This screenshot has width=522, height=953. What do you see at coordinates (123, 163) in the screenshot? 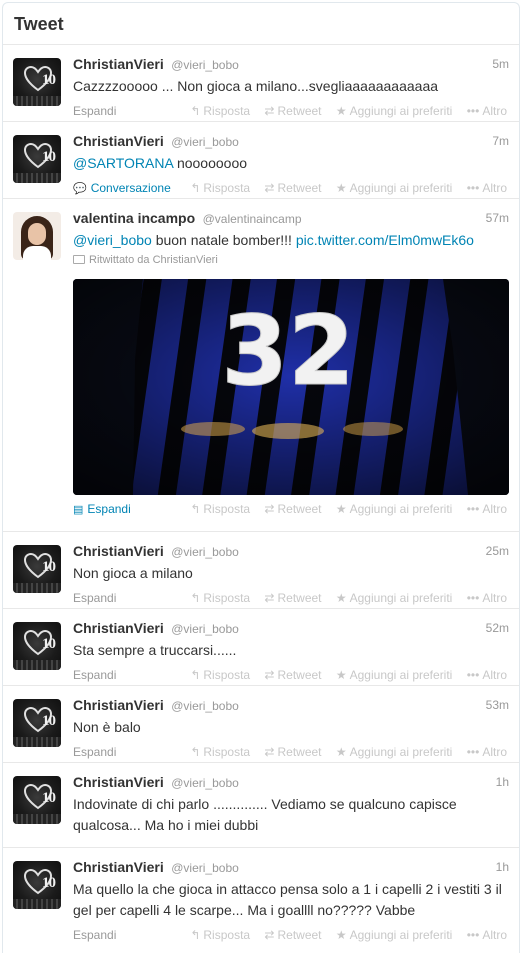
I see `mention-link: @SARTORANA` at bounding box center [123, 163].